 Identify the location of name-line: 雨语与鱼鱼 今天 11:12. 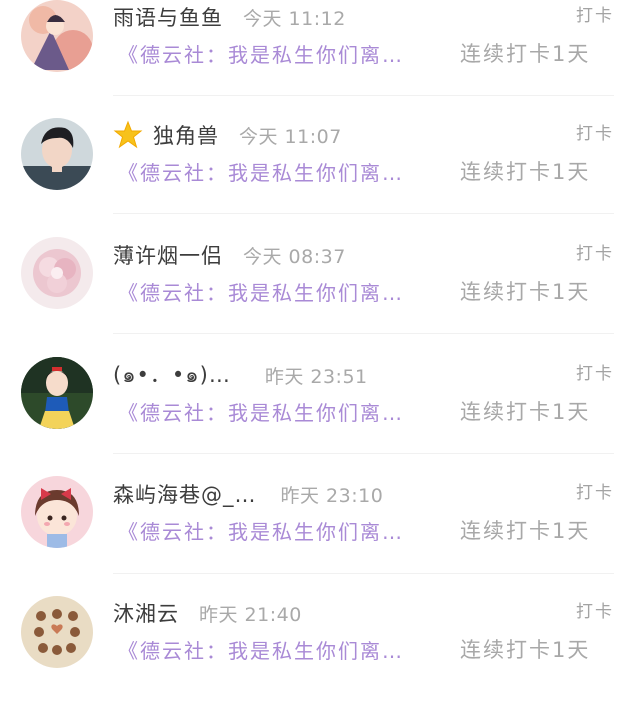
(229, 17).